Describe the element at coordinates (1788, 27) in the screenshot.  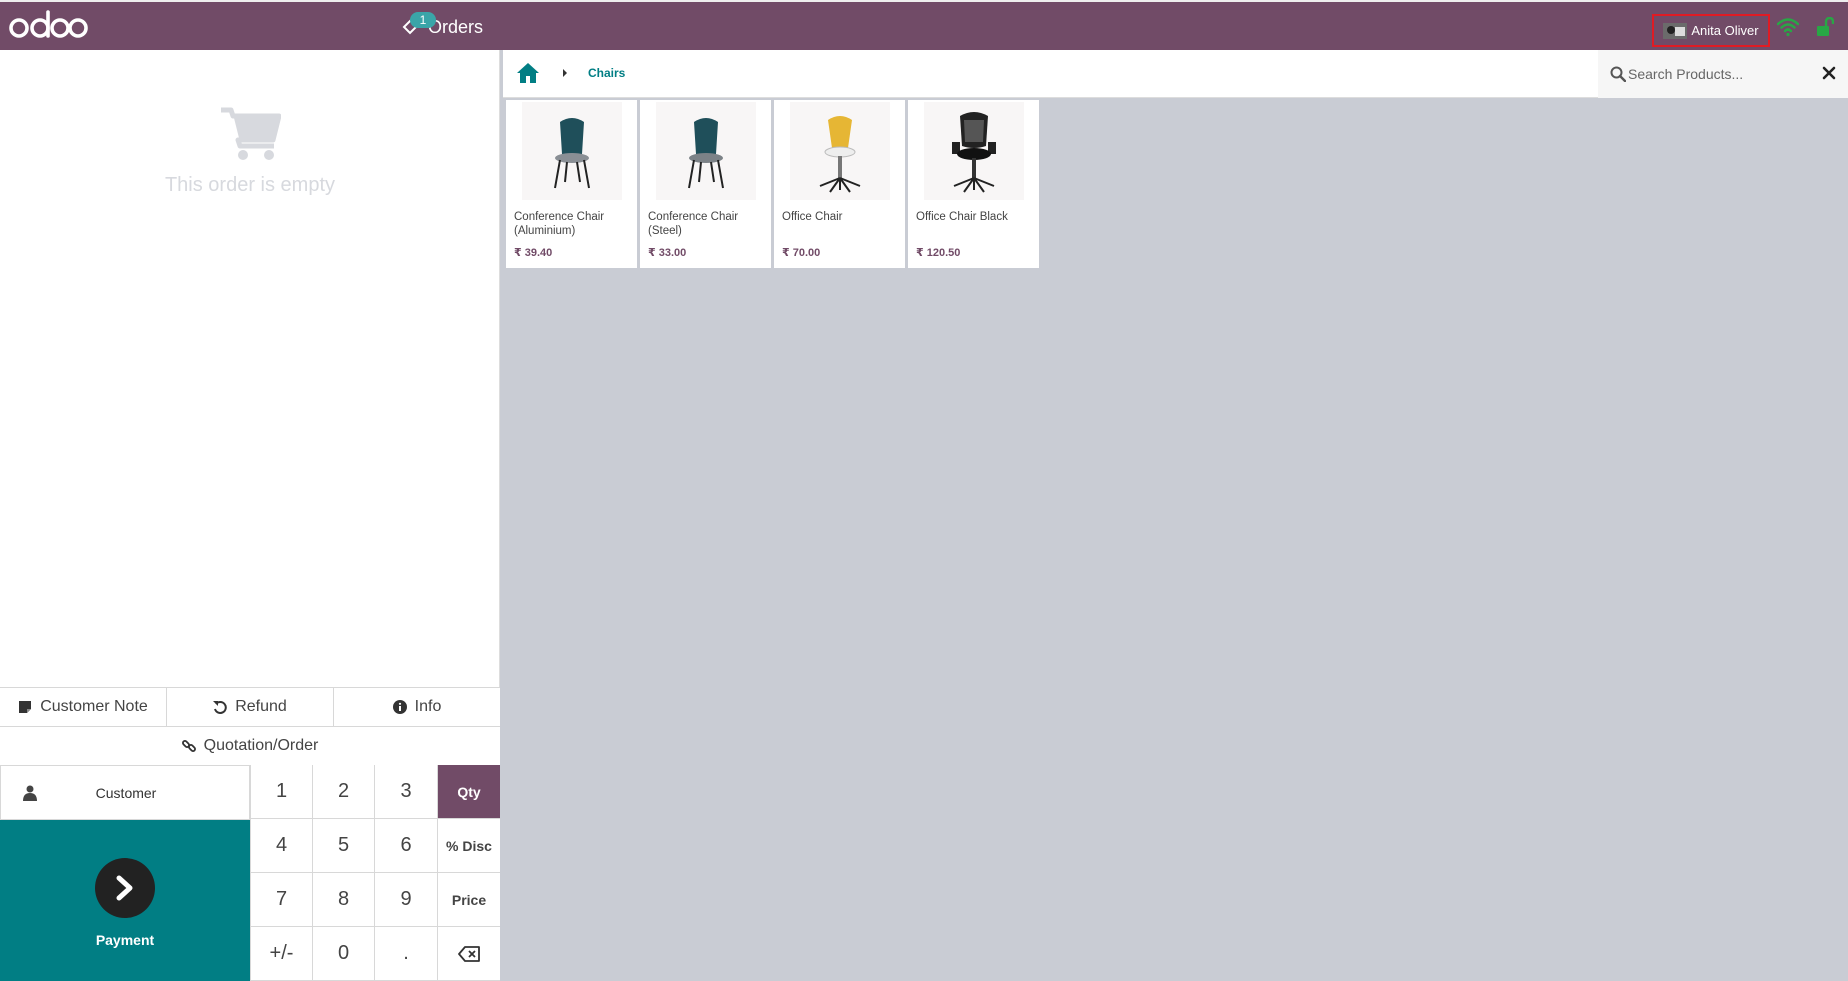
I see `wifi-icon` at that location.